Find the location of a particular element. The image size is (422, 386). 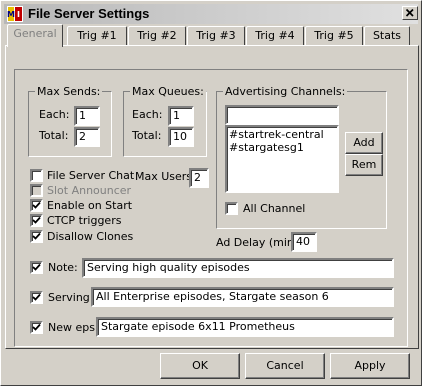

enable-on-start-label: Enable on Start is located at coordinates (90, 205).